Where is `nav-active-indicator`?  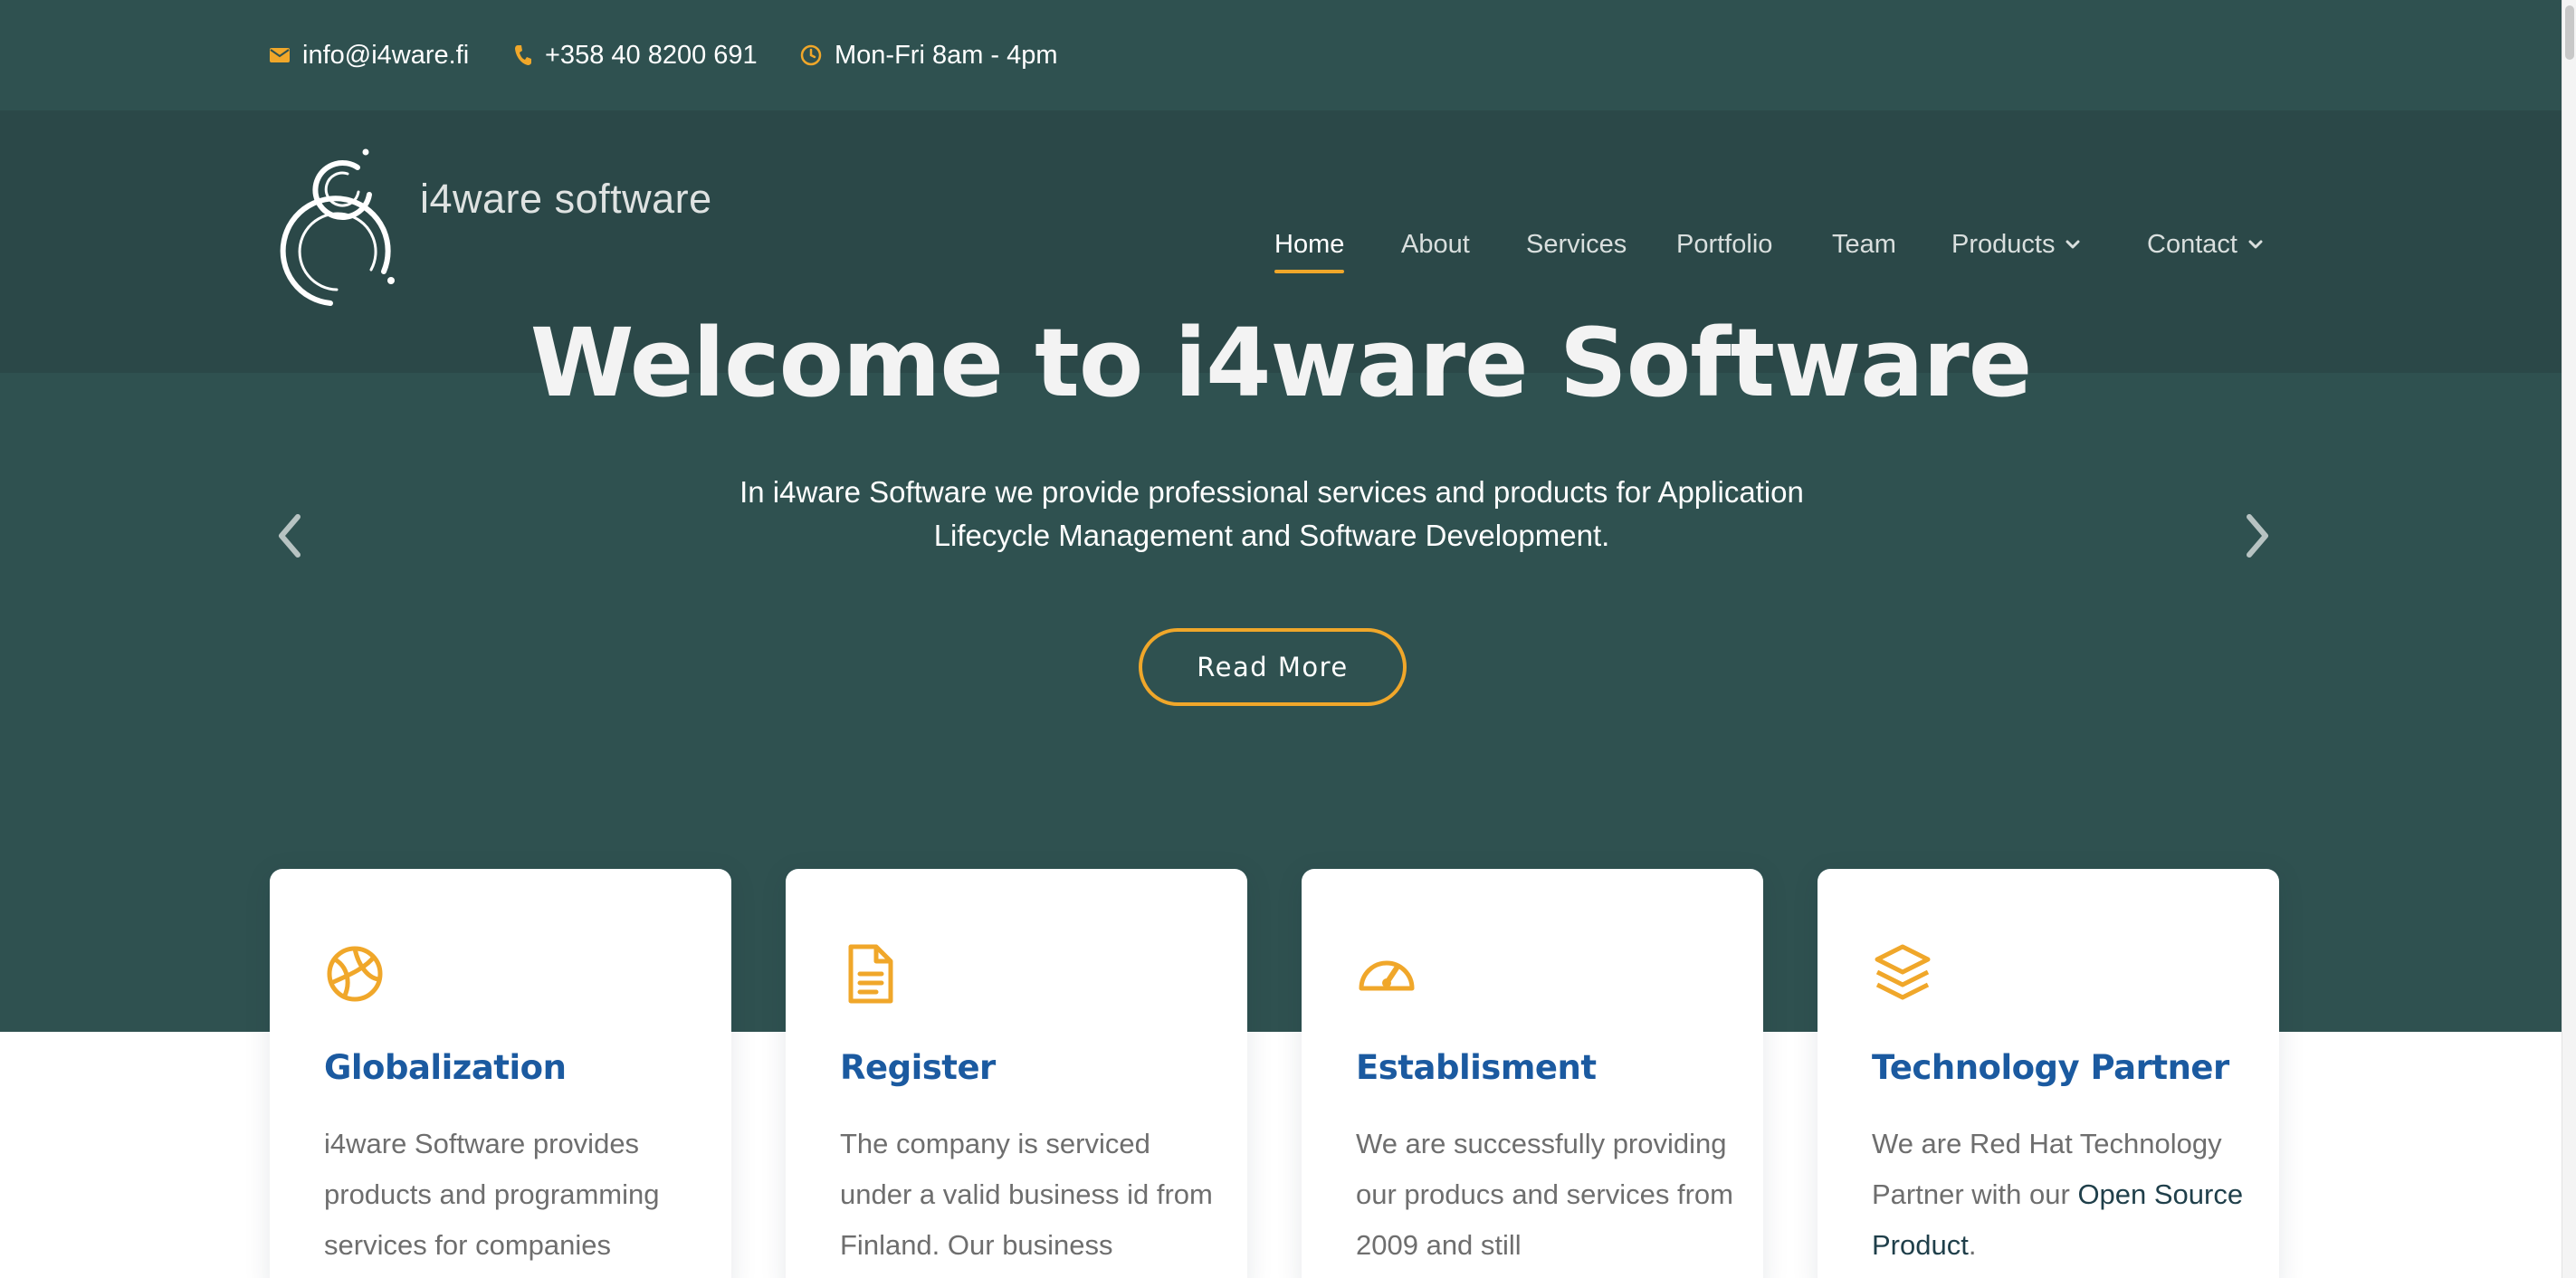 nav-active-indicator is located at coordinates (1309, 271).